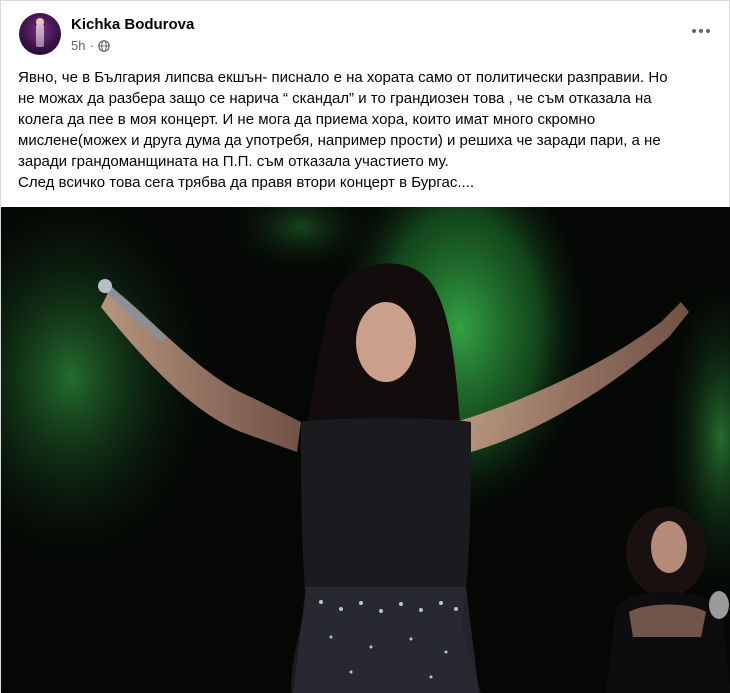  I want to click on post-meta: 5h ·, so click(90, 45).